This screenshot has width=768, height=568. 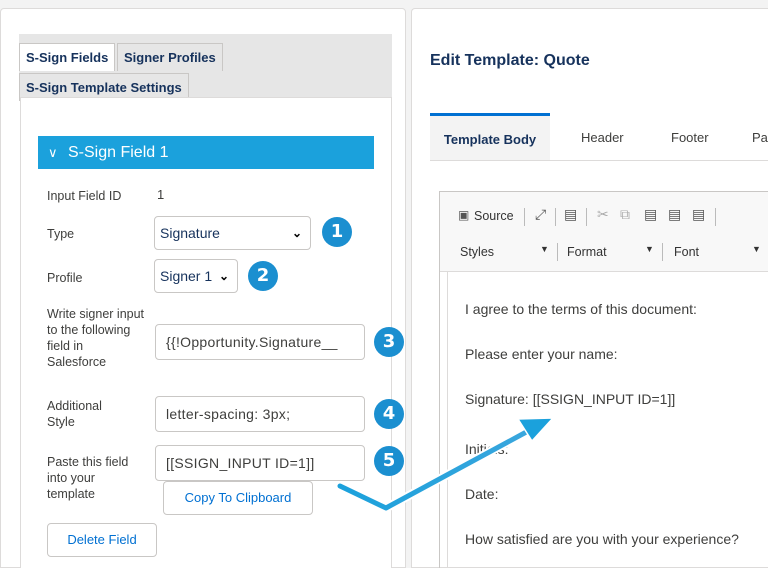 I want to click on merge-field-output: [[SSIGN_INPUT ID=1]], so click(x=260, y=463).